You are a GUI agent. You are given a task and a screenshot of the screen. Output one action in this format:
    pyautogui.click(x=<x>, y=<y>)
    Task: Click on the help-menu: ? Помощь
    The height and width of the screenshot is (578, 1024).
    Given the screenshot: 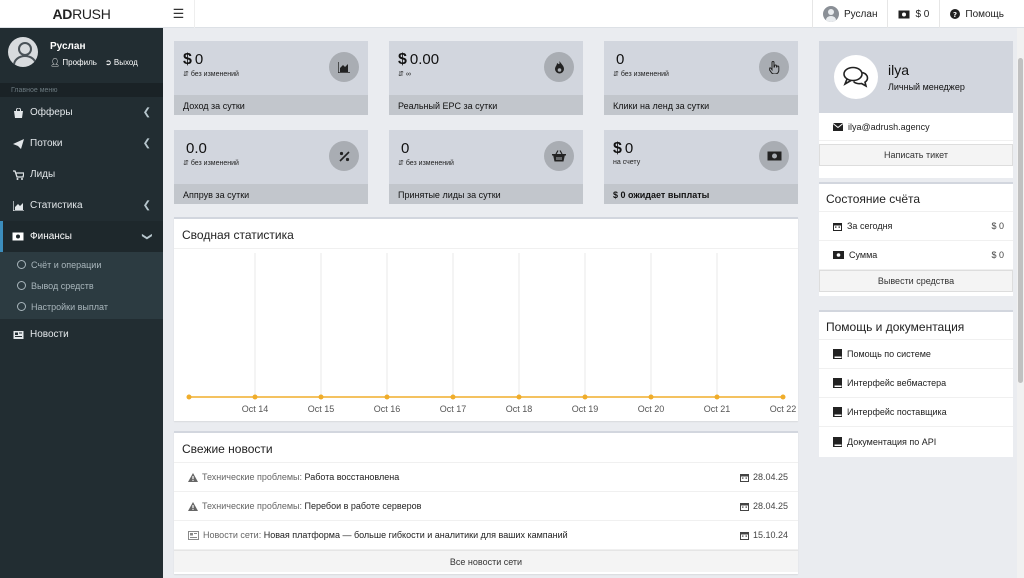 What is the action you would take?
    pyautogui.click(x=976, y=14)
    